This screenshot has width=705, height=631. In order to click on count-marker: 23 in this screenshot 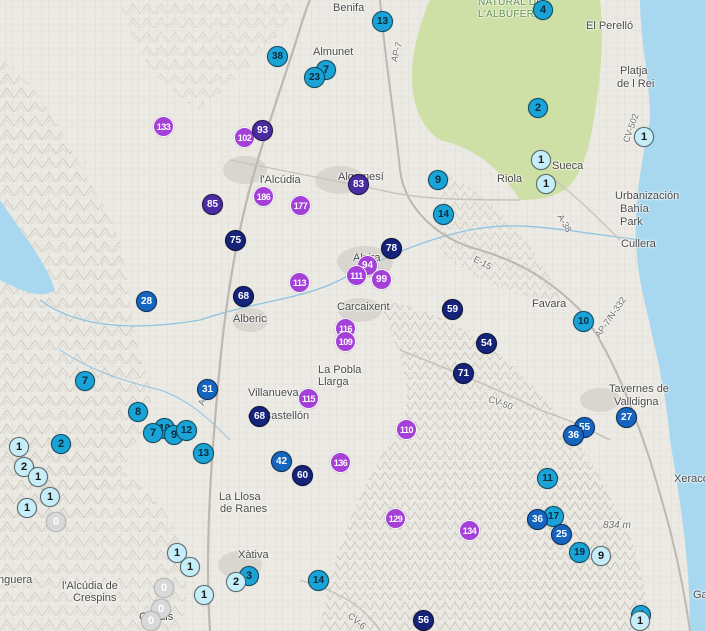, I will do `click(314, 77)`.